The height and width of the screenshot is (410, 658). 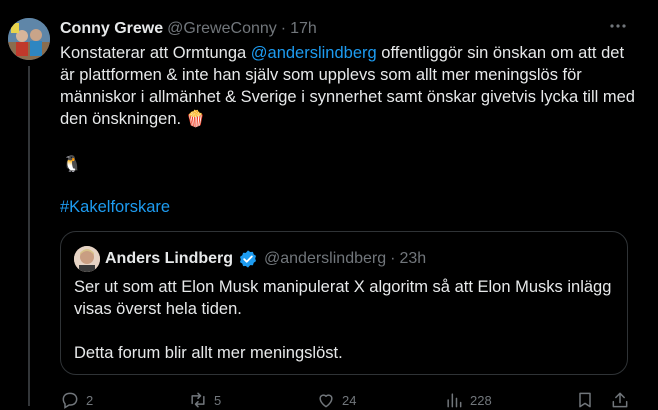 I want to click on author-avatar, so click(x=29, y=39).